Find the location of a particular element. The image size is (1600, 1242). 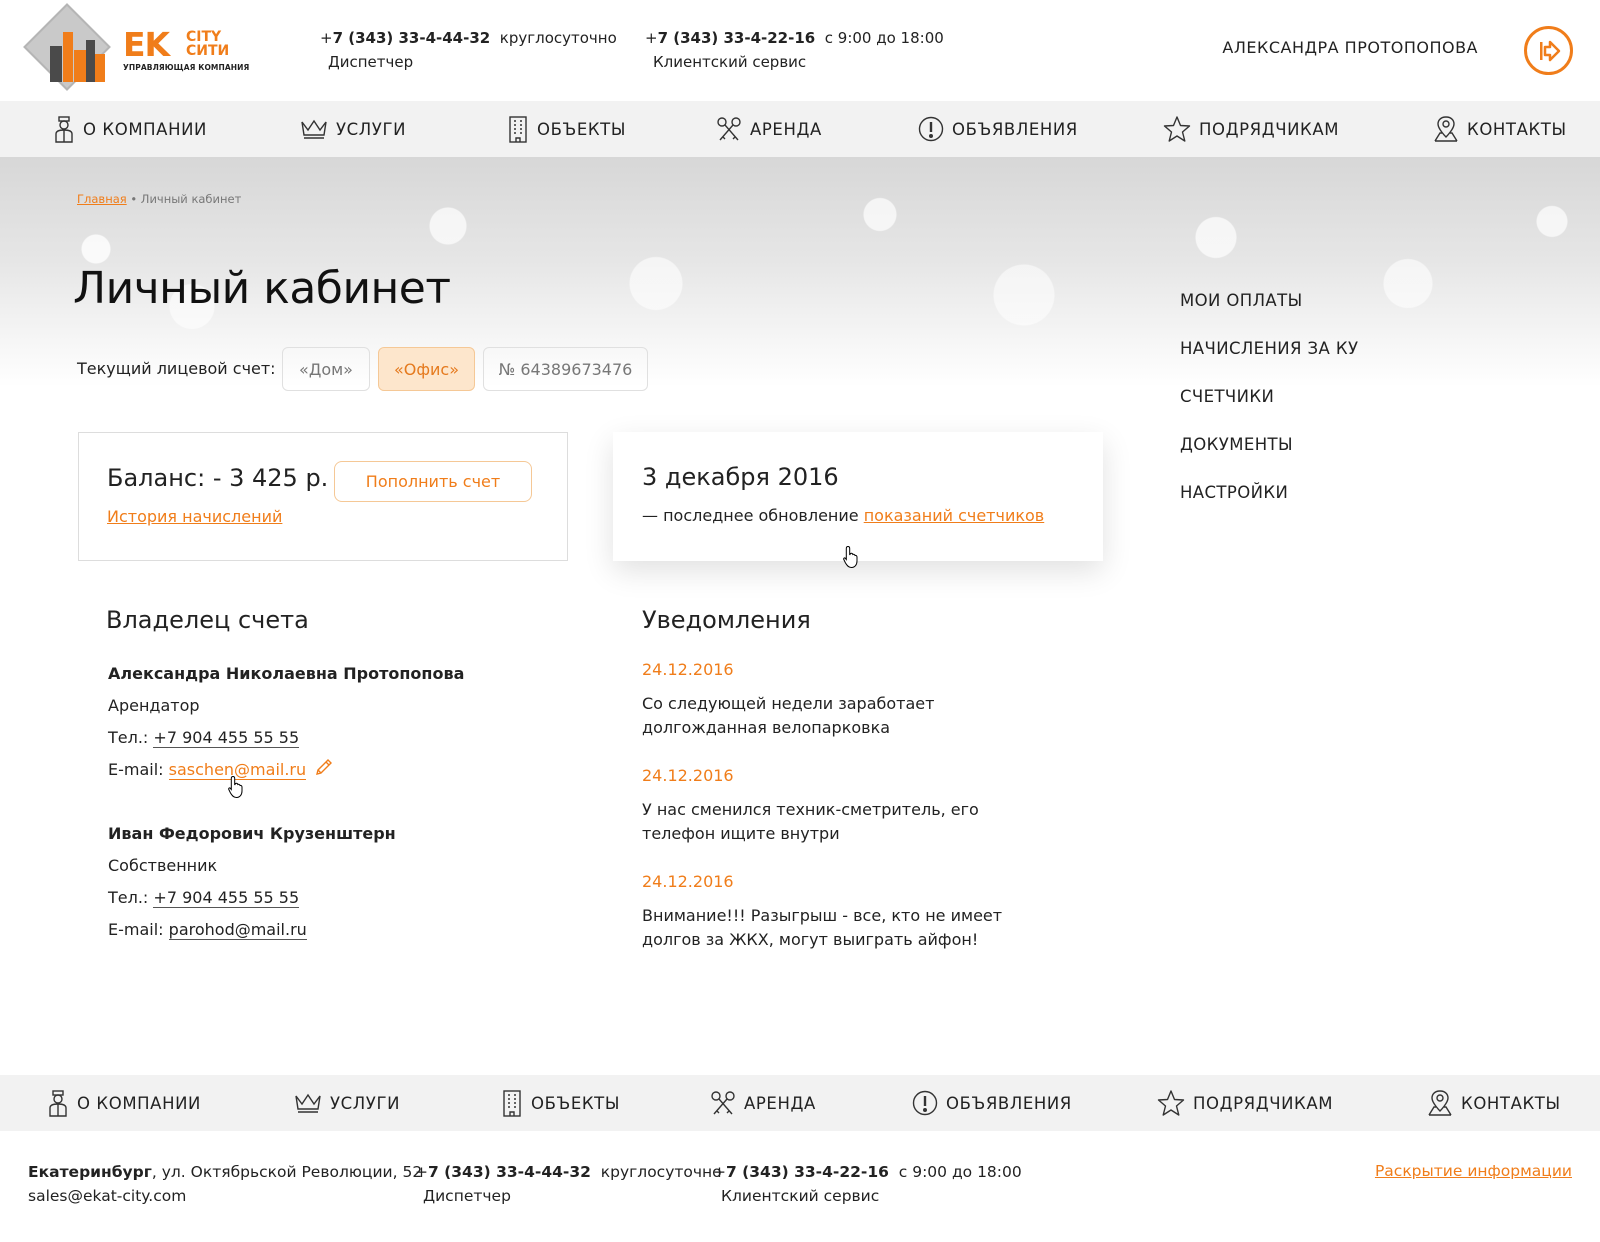

charges-history-link: История начислений is located at coordinates (194, 516).